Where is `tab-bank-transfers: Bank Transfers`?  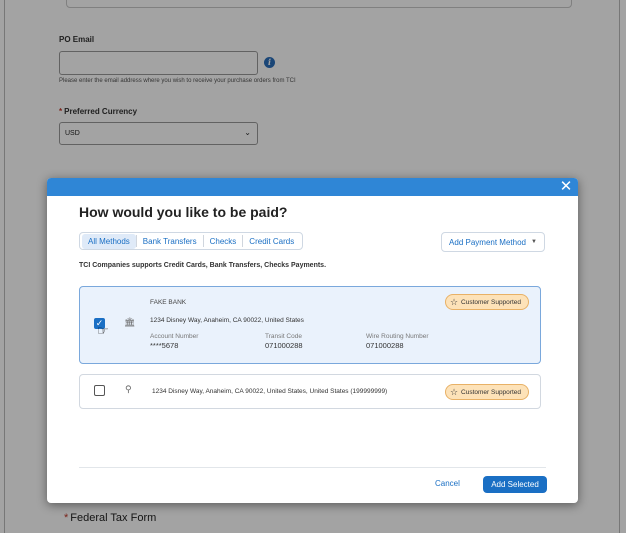
tab-bank-transfers: Bank Transfers is located at coordinates (170, 241).